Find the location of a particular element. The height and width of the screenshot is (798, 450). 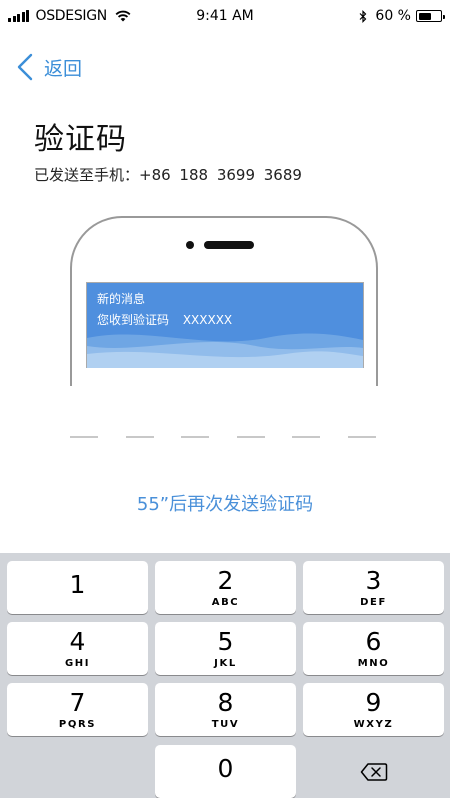

key-letters: PQRS is located at coordinates (77, 724).